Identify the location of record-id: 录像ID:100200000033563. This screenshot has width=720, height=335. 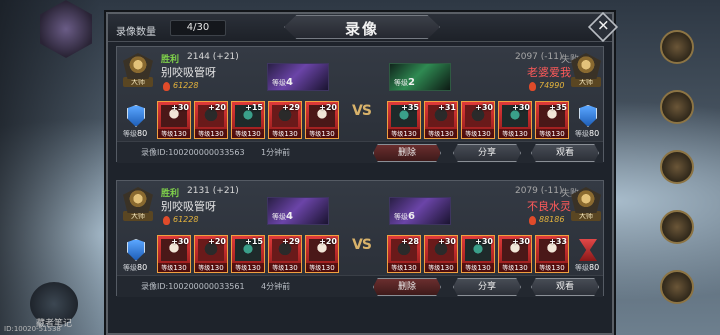
(193, 152).